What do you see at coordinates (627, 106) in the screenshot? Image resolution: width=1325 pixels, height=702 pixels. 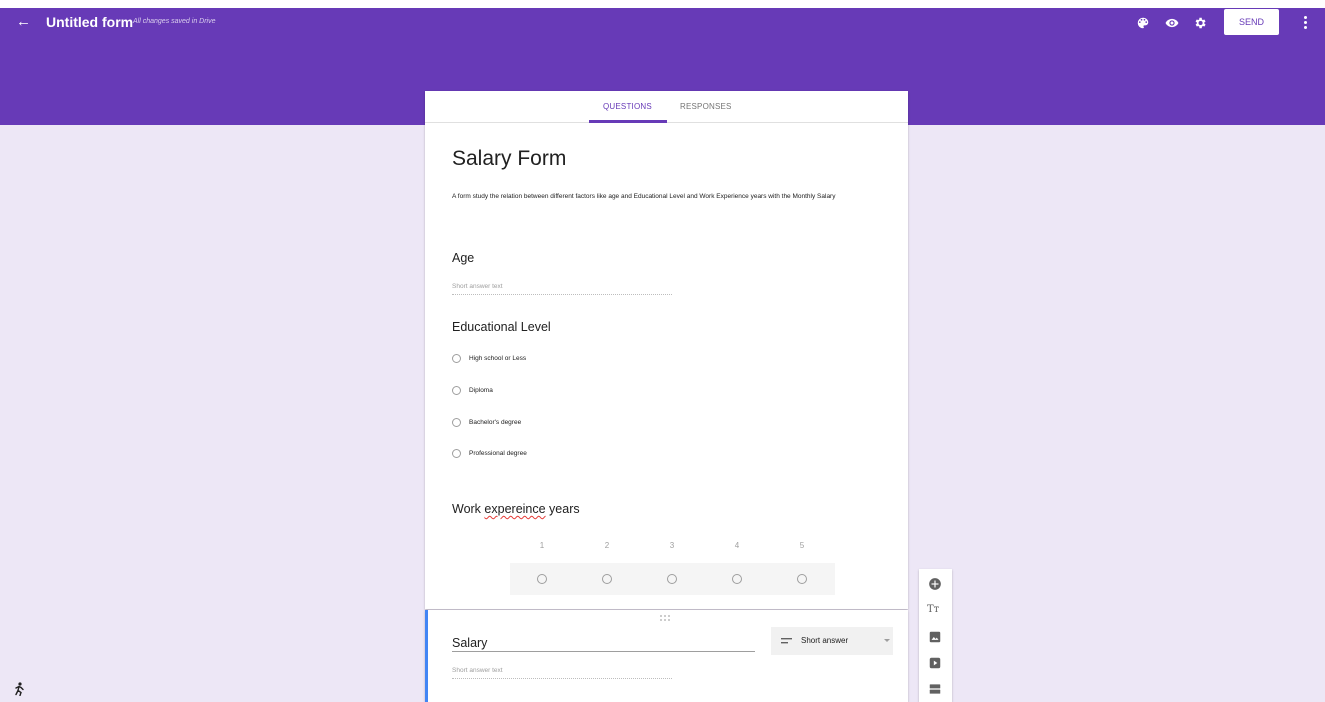 I see `tab-questions: QUESTIONS` at bounding box center [627, 106].